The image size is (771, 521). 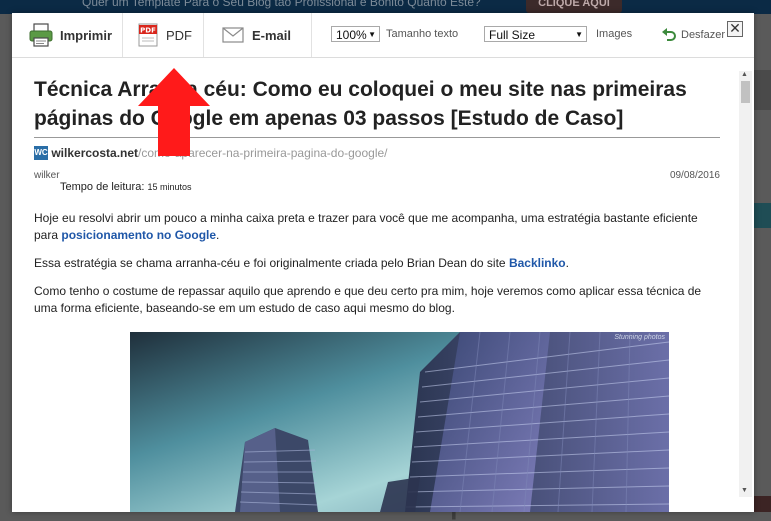 I want to click on red-up-arrow-icon, so click(x=174, y=112).